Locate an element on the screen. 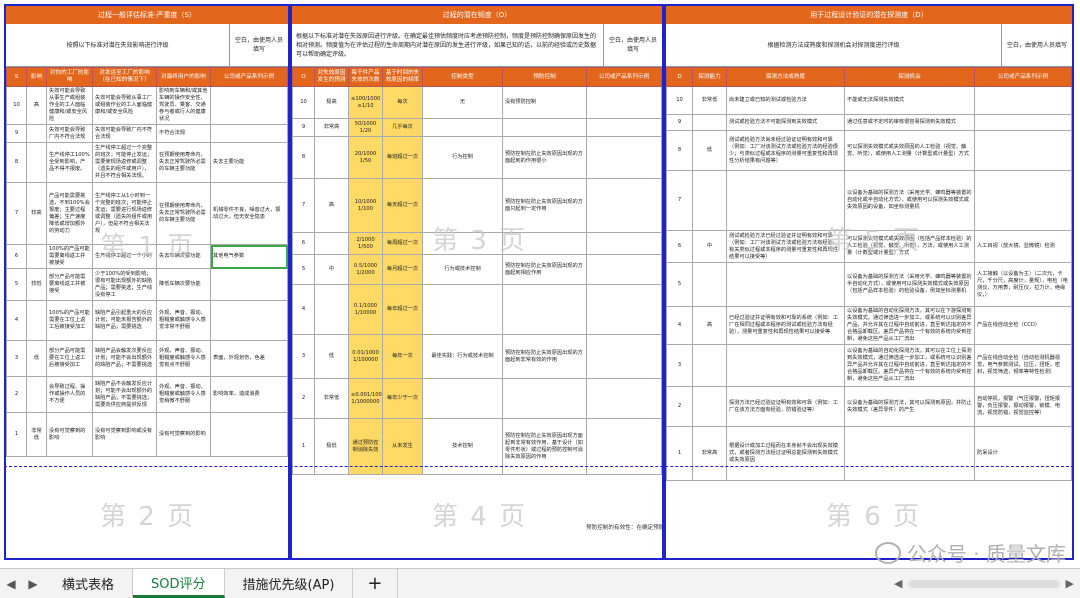  severity-cell-s: 6 is located at coordinates (16, 256).